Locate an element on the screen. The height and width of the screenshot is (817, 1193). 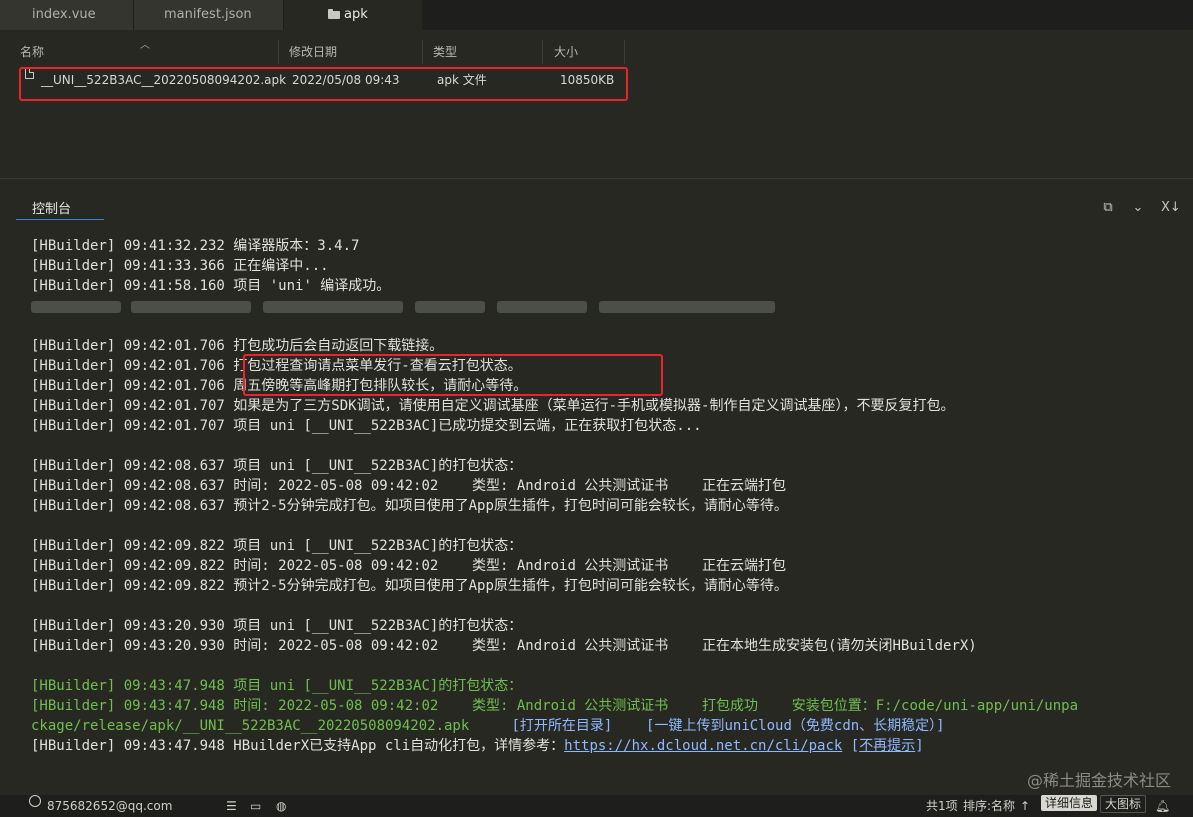
redacted-line is located at coordinates (606, 306).